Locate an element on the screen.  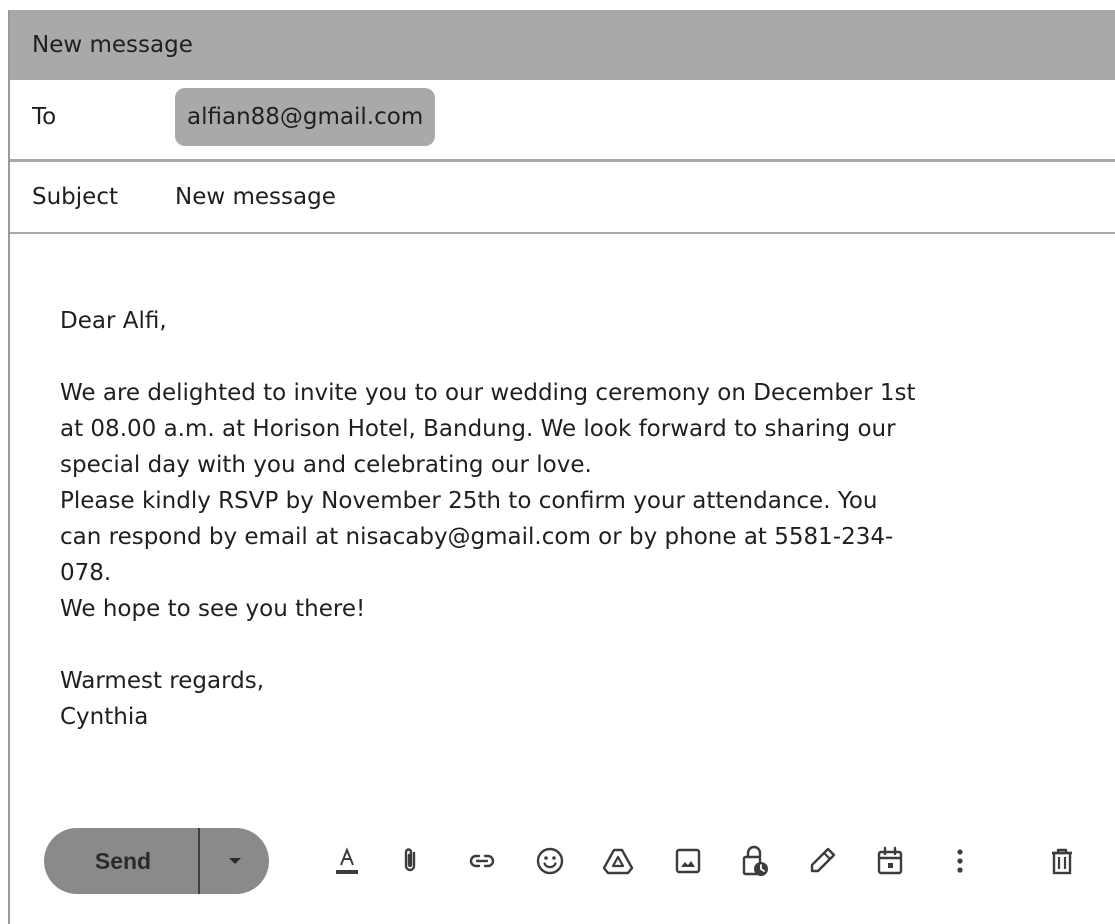
send-button-group: Send is located at coordinates (156, 861).